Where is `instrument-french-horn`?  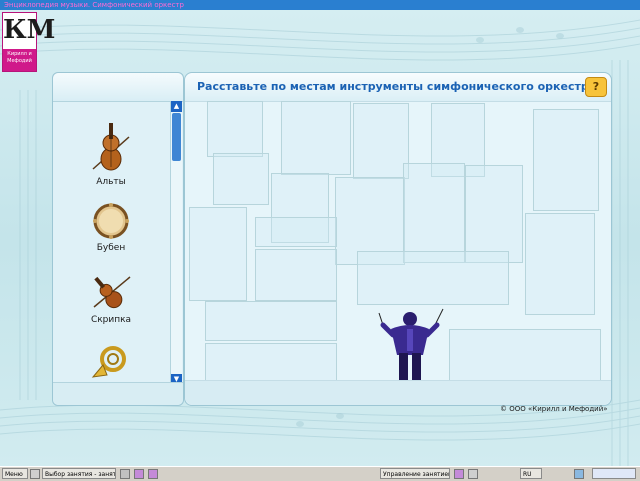 instrument-french-horn is located at coordinates (111, 363).